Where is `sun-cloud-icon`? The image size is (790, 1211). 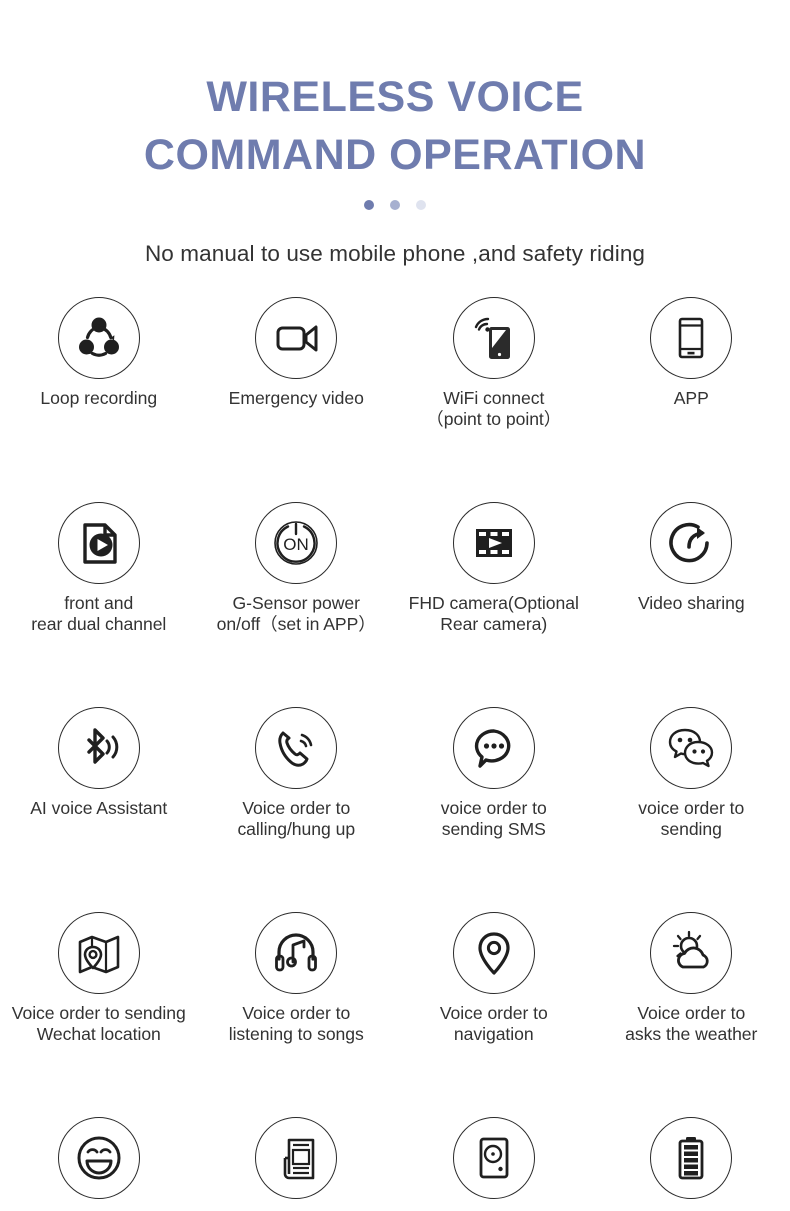 sun-cloud-icon is located at coordinates (691, 952).